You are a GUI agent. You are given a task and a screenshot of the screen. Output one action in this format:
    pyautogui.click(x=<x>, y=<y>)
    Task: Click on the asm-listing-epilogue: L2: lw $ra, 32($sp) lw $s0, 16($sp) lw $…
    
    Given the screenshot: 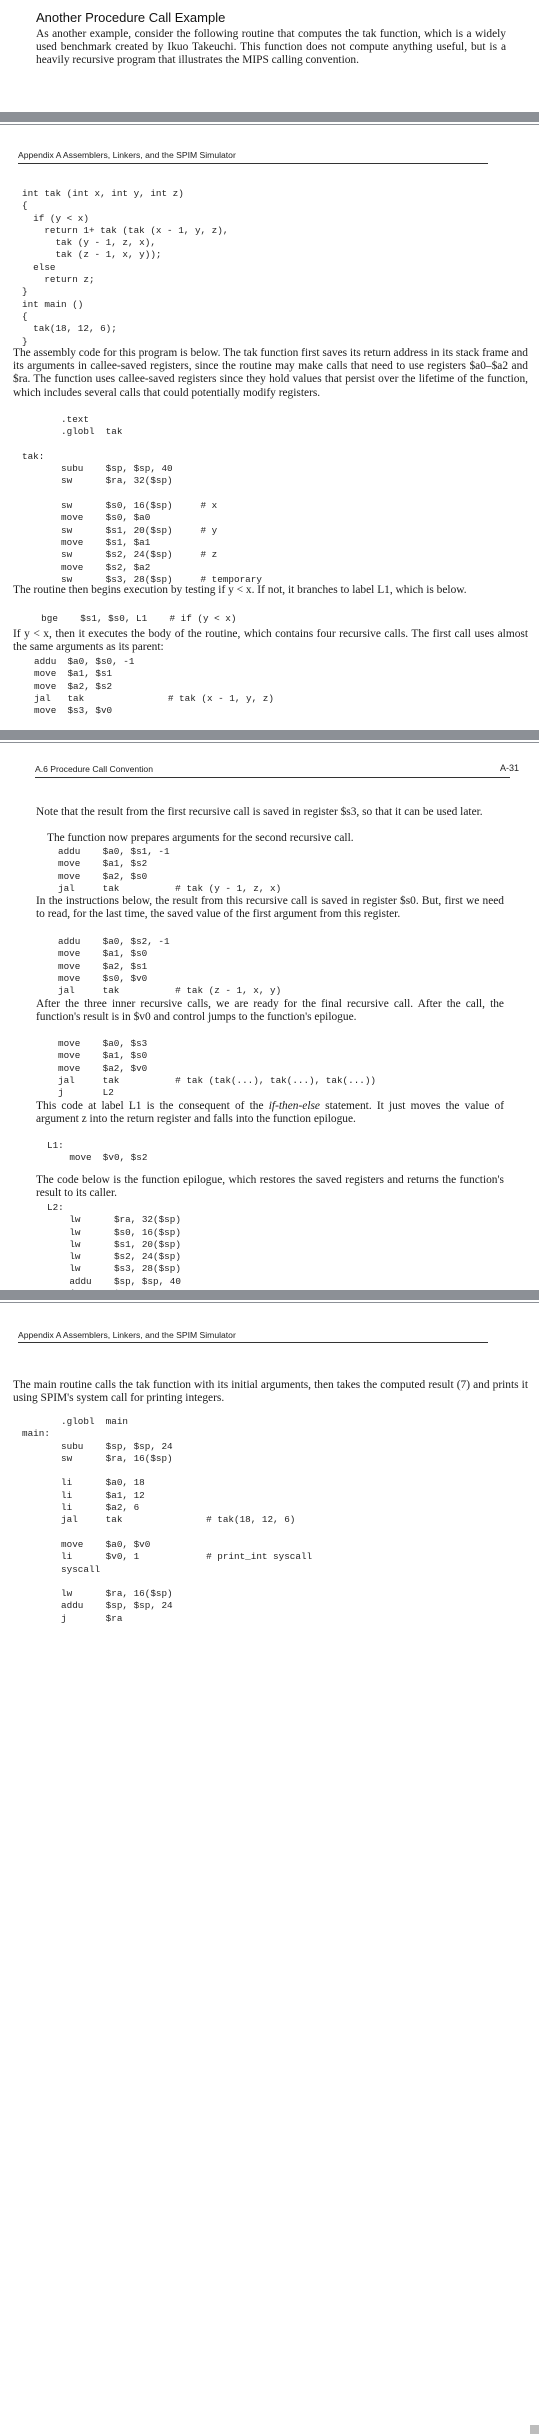 What is the action you would take?
    pyautogui.click(x=114, y=1250)
    